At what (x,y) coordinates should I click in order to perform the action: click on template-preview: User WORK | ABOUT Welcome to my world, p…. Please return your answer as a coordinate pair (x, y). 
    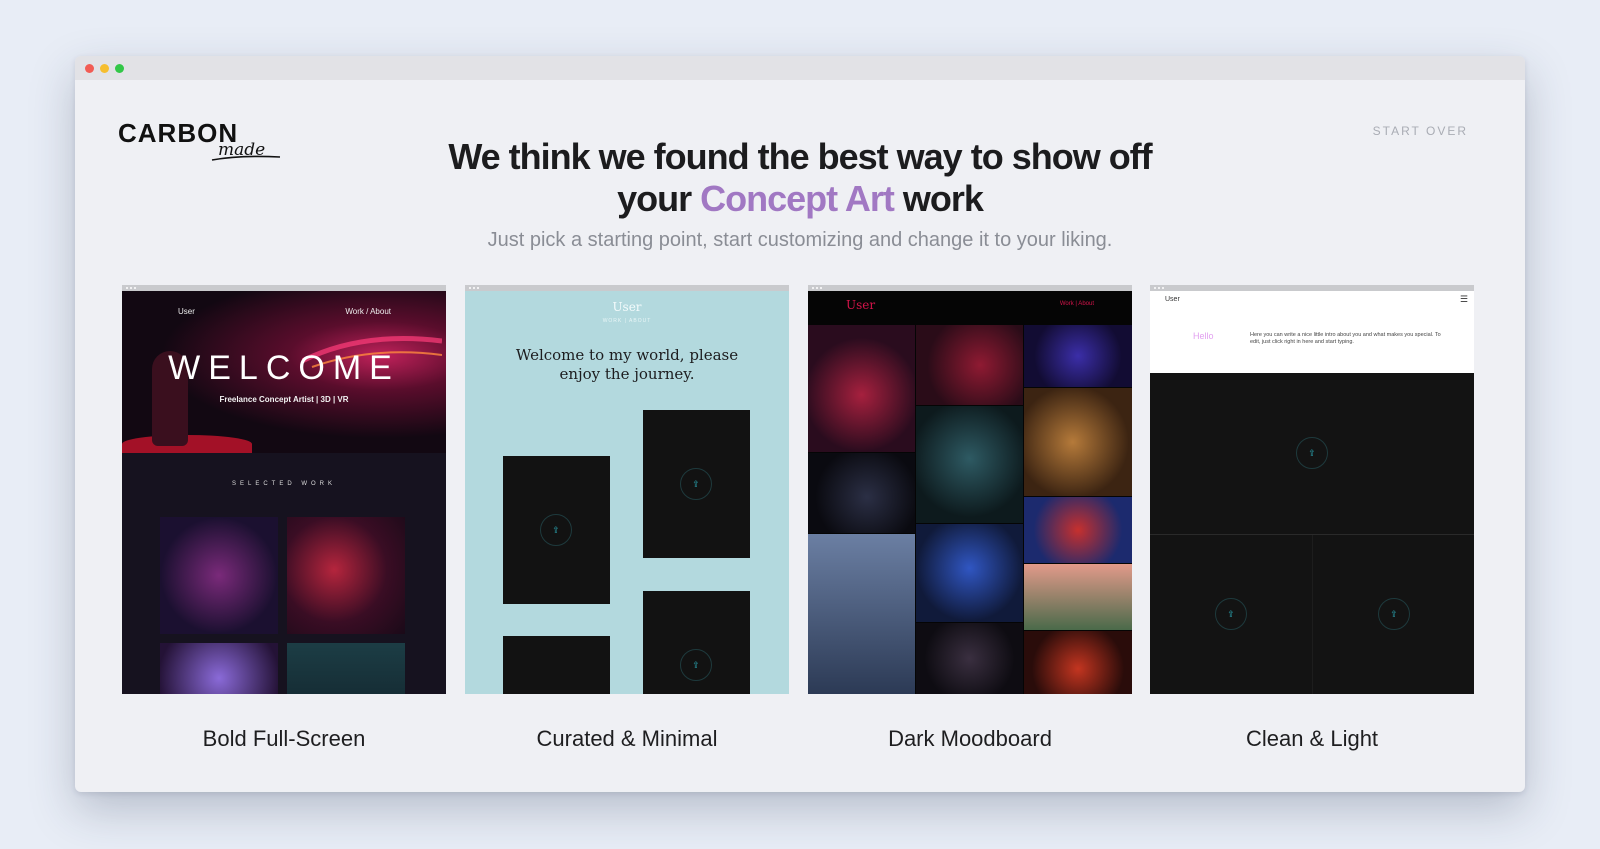
    Looking at the image, I should click on (627, 489).